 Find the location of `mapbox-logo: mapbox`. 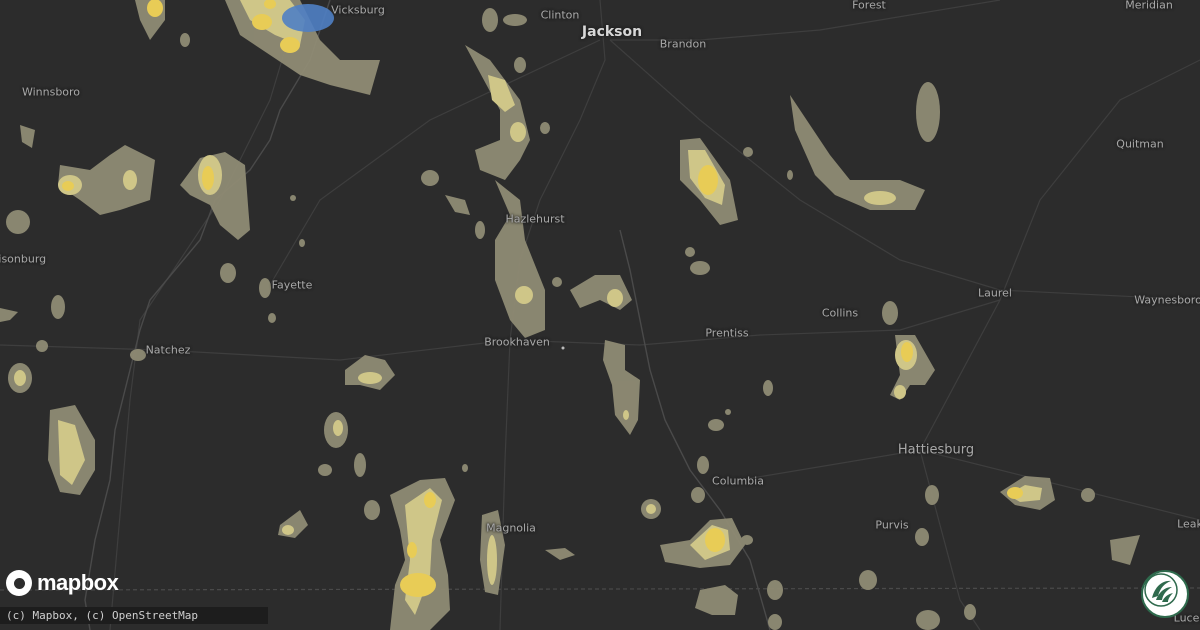

mapbox-logo: mapbox is located at coordinates (62, 583).